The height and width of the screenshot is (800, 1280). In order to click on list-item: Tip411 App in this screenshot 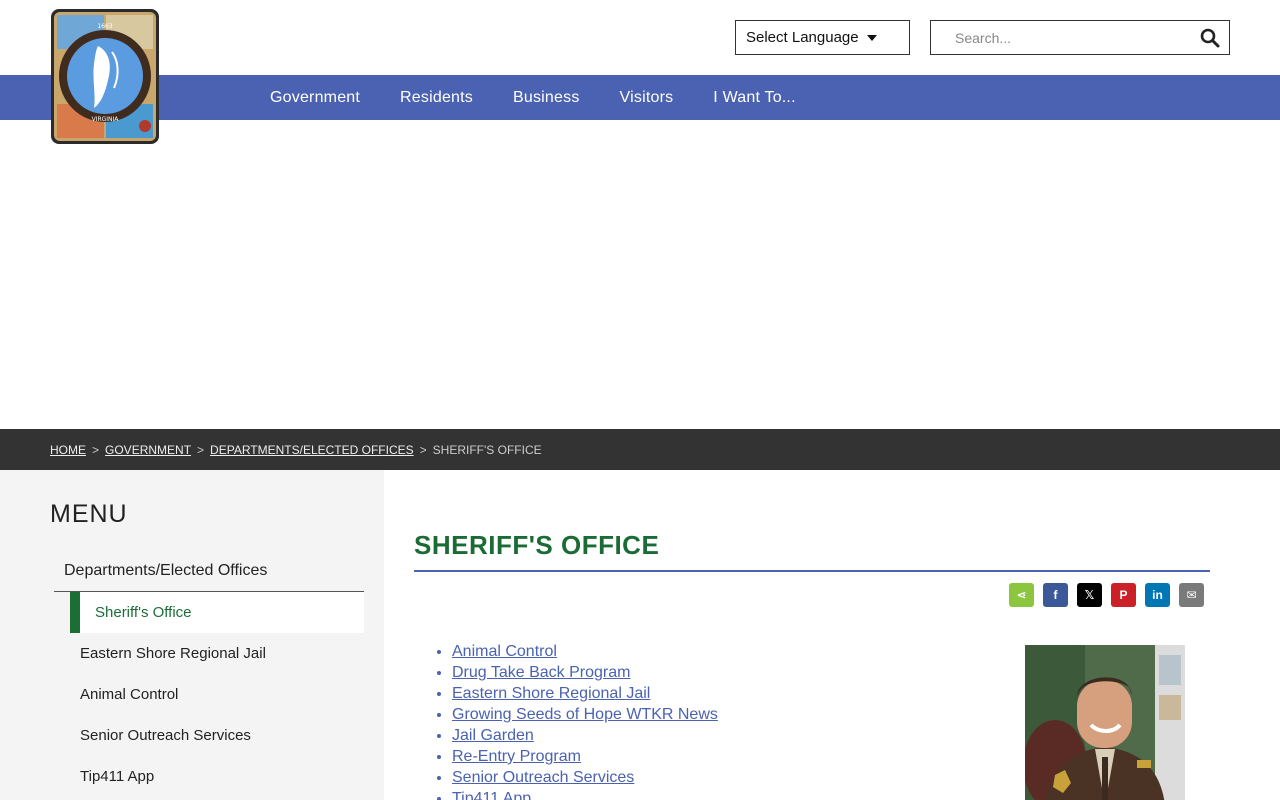, I will do `click(585, 794)`.